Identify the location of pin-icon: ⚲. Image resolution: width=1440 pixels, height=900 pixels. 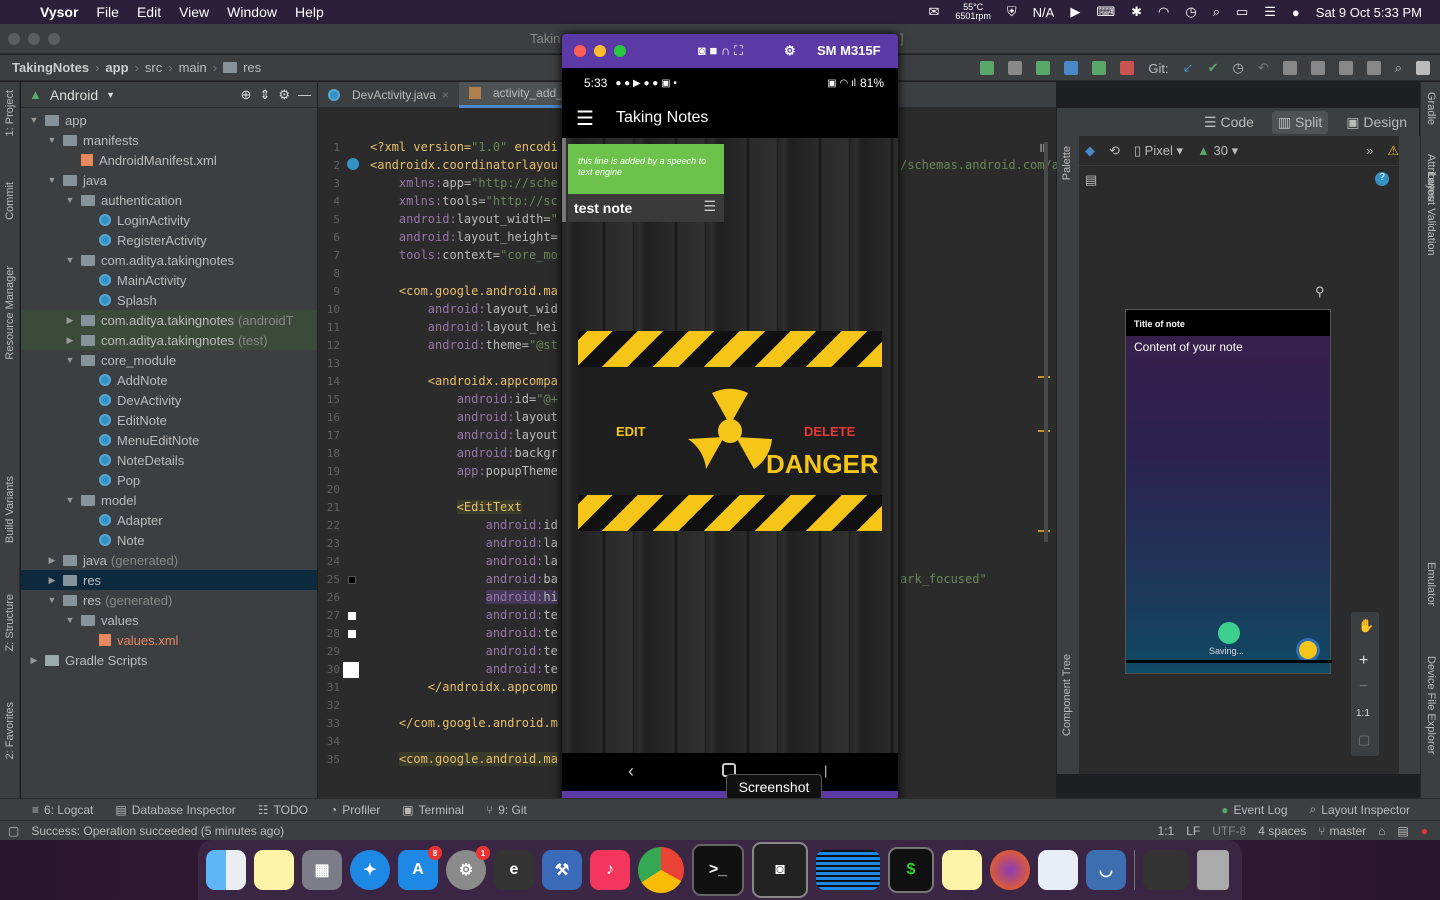
(1320, 292).